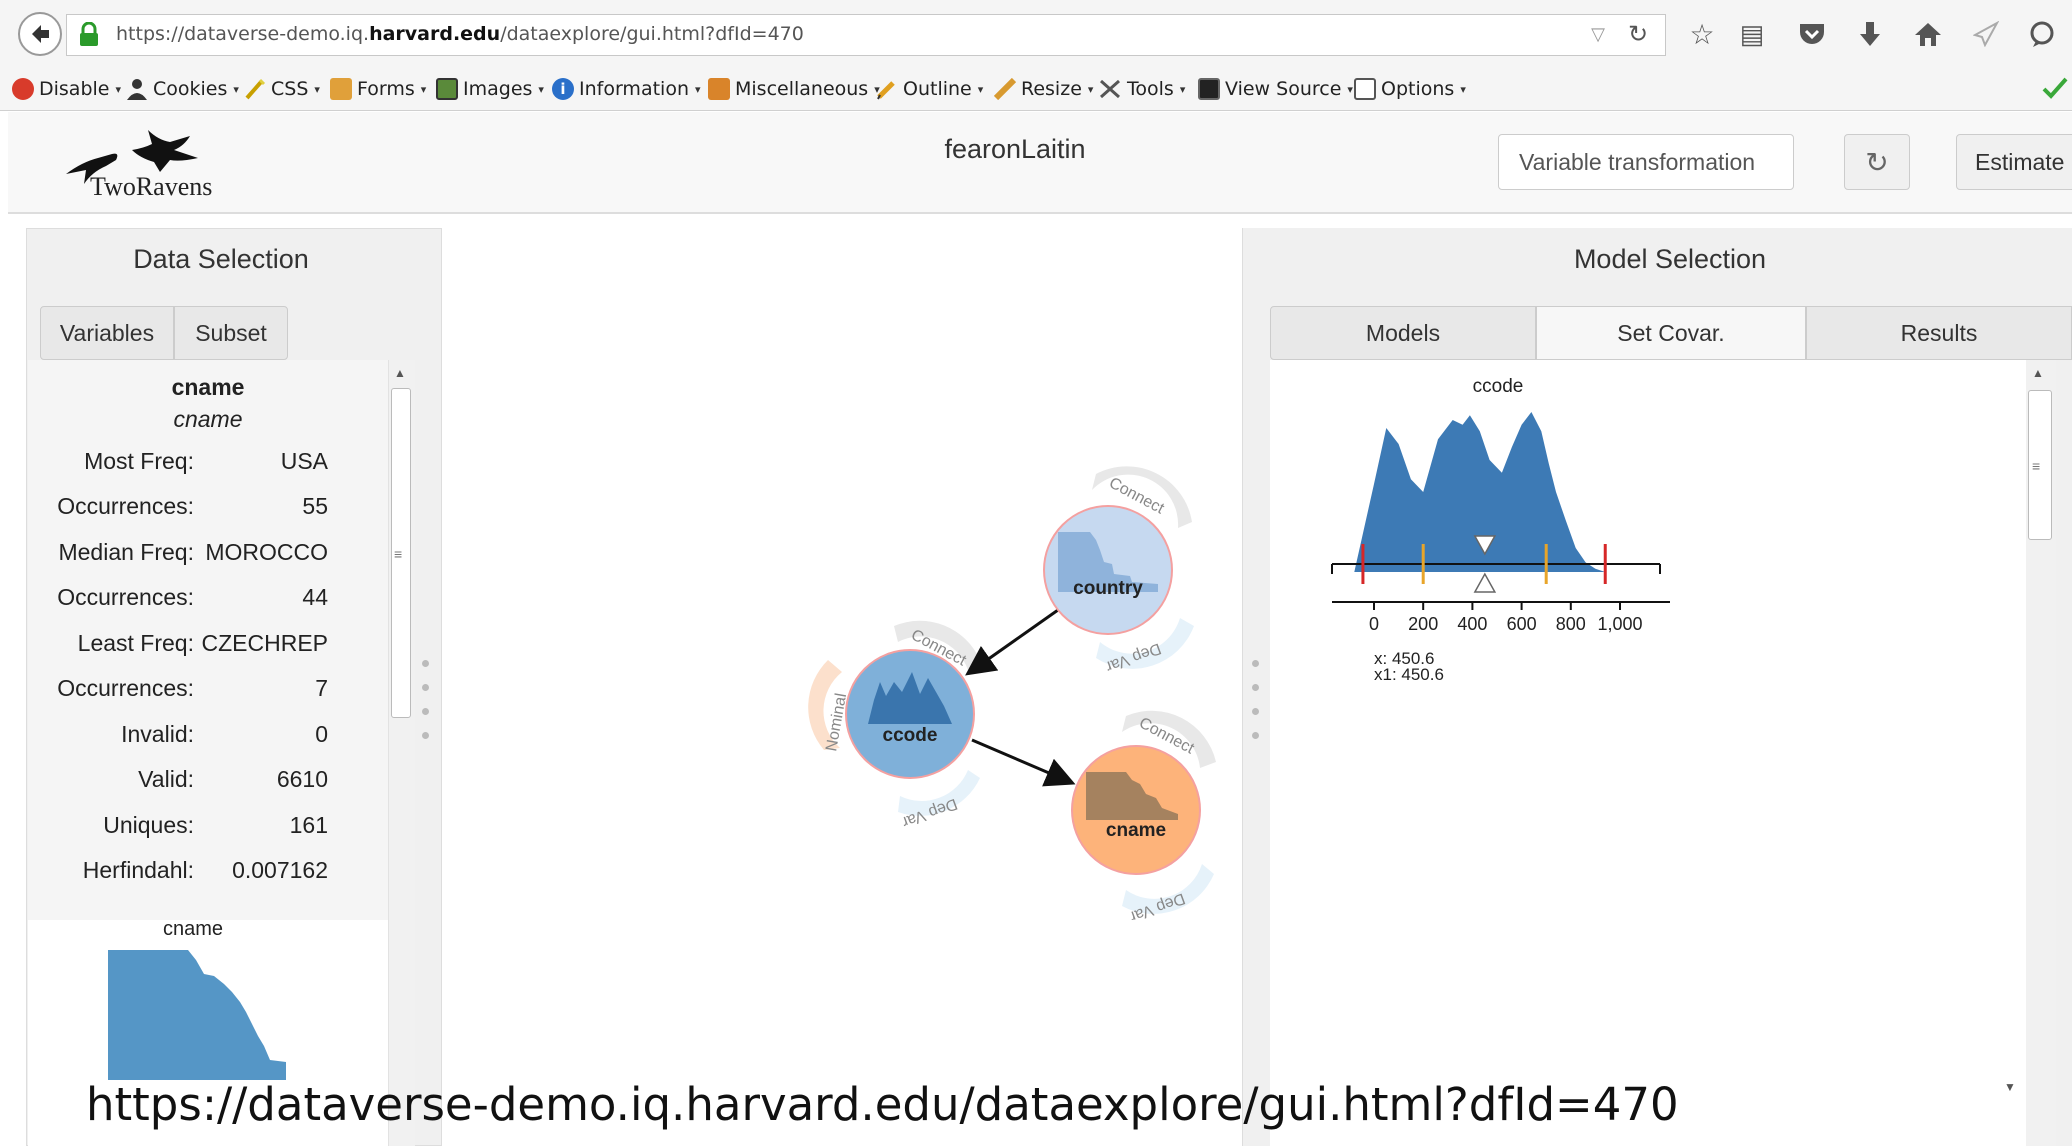 This screenshot has height=1146, width=2072. Describe the element at coordinates (2010, 1087) in the screenshot. I see `scroll-down-arrow-icon: ▼` at that location.